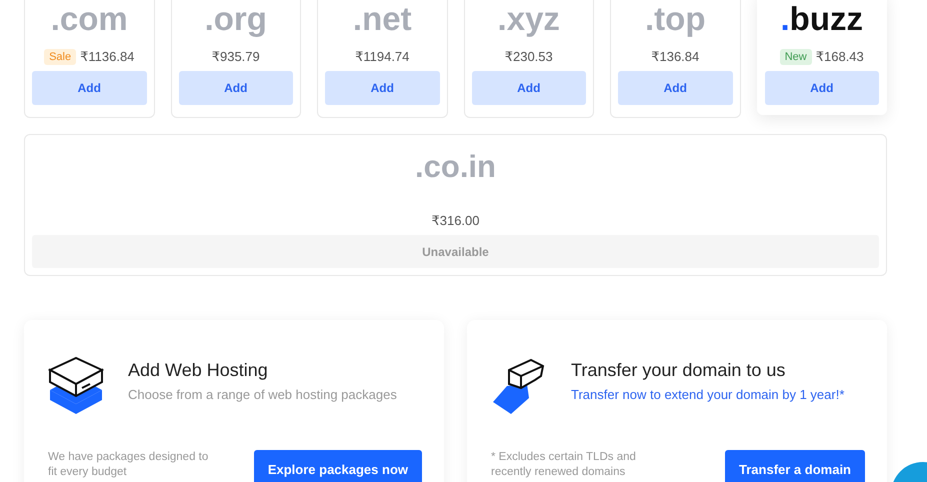  What do you see at coordinates (675, 19) in the screenshot?
I see `domain-extension: .top` at bounding box center [675, 19].